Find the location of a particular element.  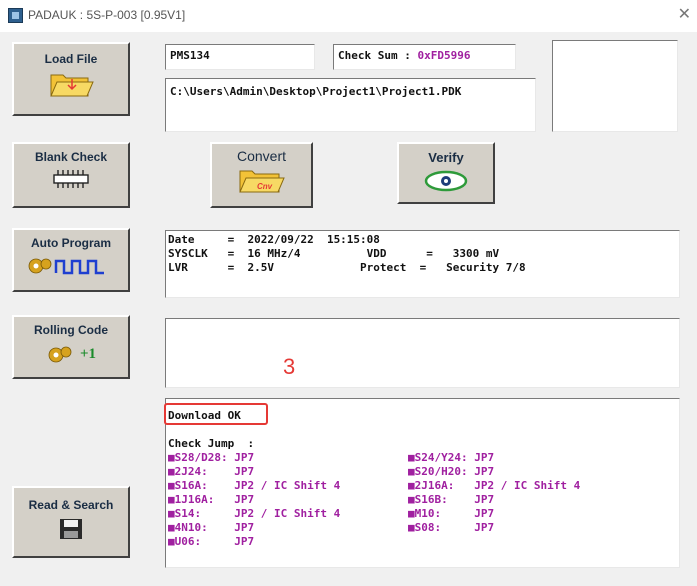

info-date: Date = 2022/09/22 15:15:08 is located at coordinates (274, 239).